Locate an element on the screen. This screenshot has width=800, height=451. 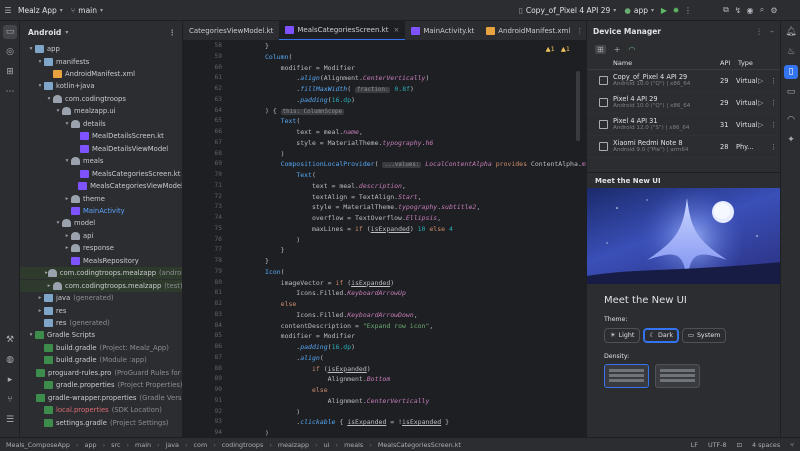
wifi-pair-icon: ◠ is located at coordinates (631, 49).